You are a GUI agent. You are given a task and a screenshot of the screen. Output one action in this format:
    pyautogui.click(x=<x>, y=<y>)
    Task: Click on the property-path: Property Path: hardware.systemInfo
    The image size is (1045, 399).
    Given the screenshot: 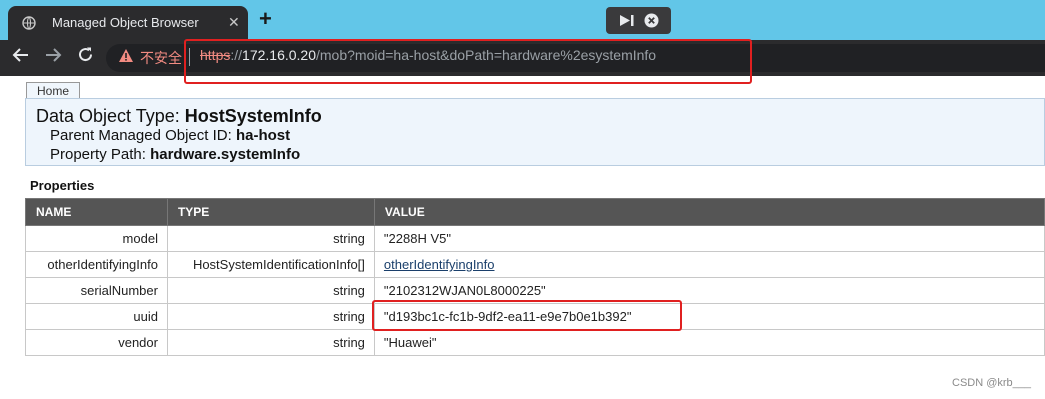 What is the action you would take?
    pyautogui.click(x=175, y=154)
    